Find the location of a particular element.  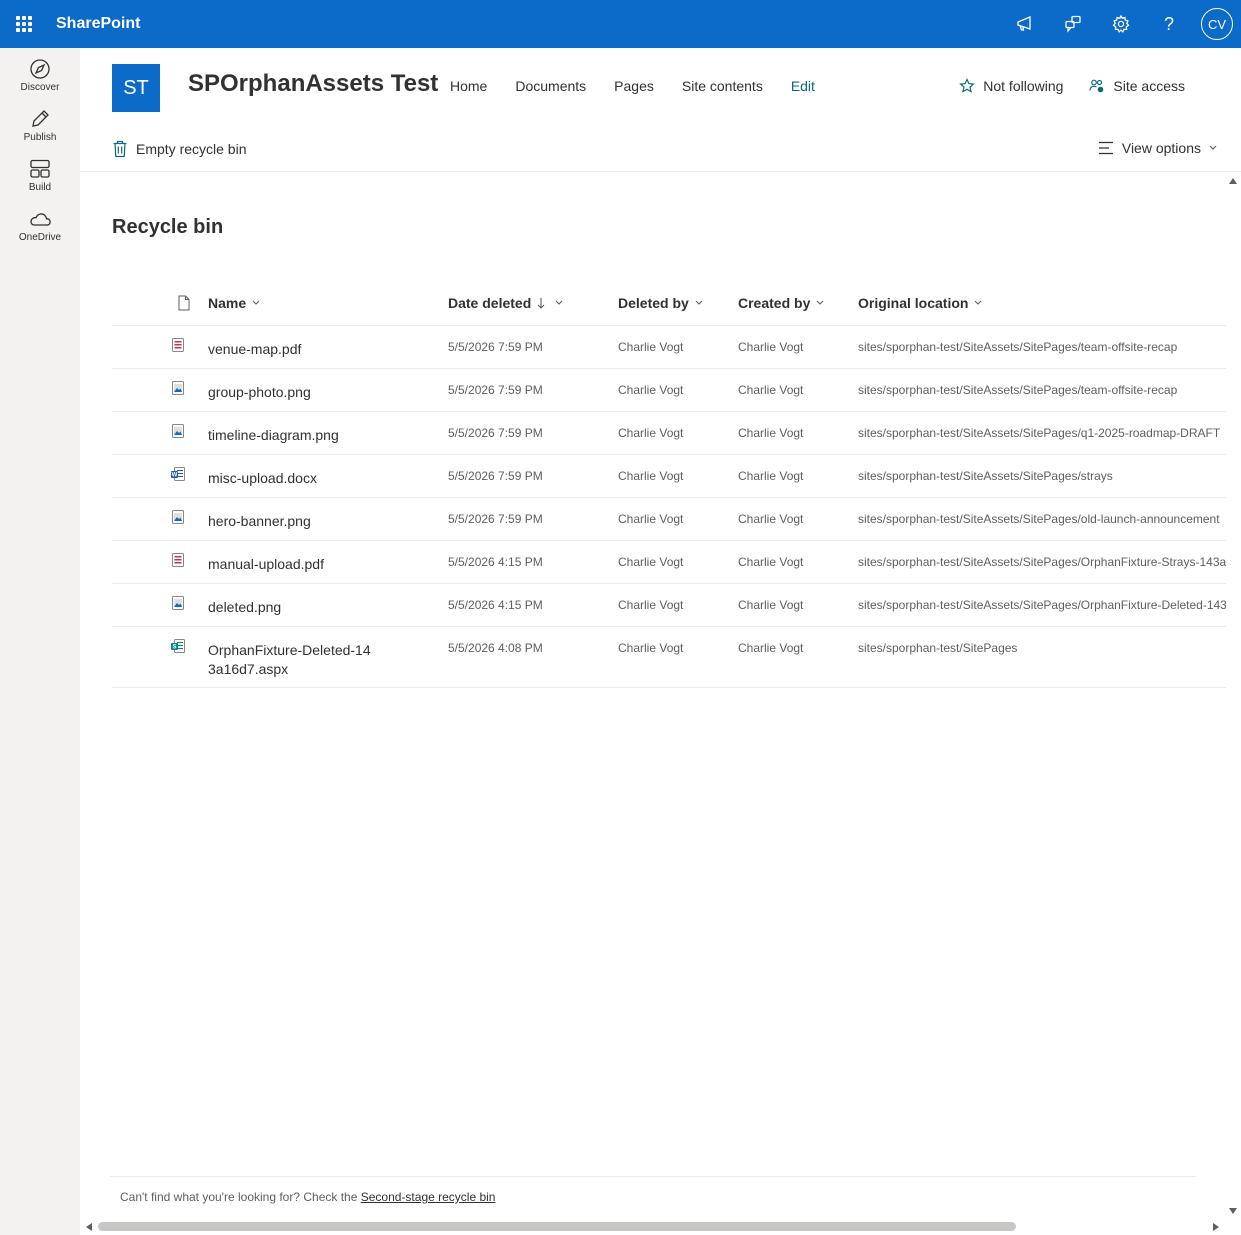

nav-link-pages: Pages is located at coordinates (634, 86).